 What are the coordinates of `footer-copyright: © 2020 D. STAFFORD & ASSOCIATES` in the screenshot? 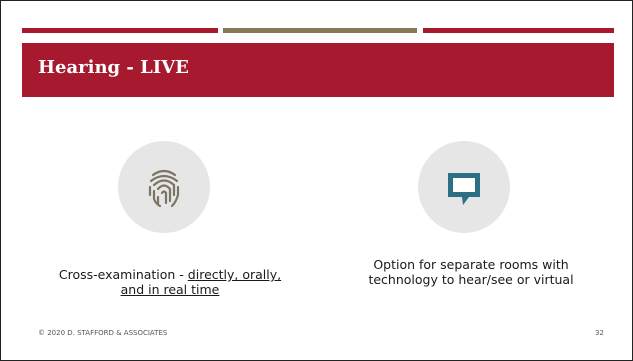 It's located at (103, 333).